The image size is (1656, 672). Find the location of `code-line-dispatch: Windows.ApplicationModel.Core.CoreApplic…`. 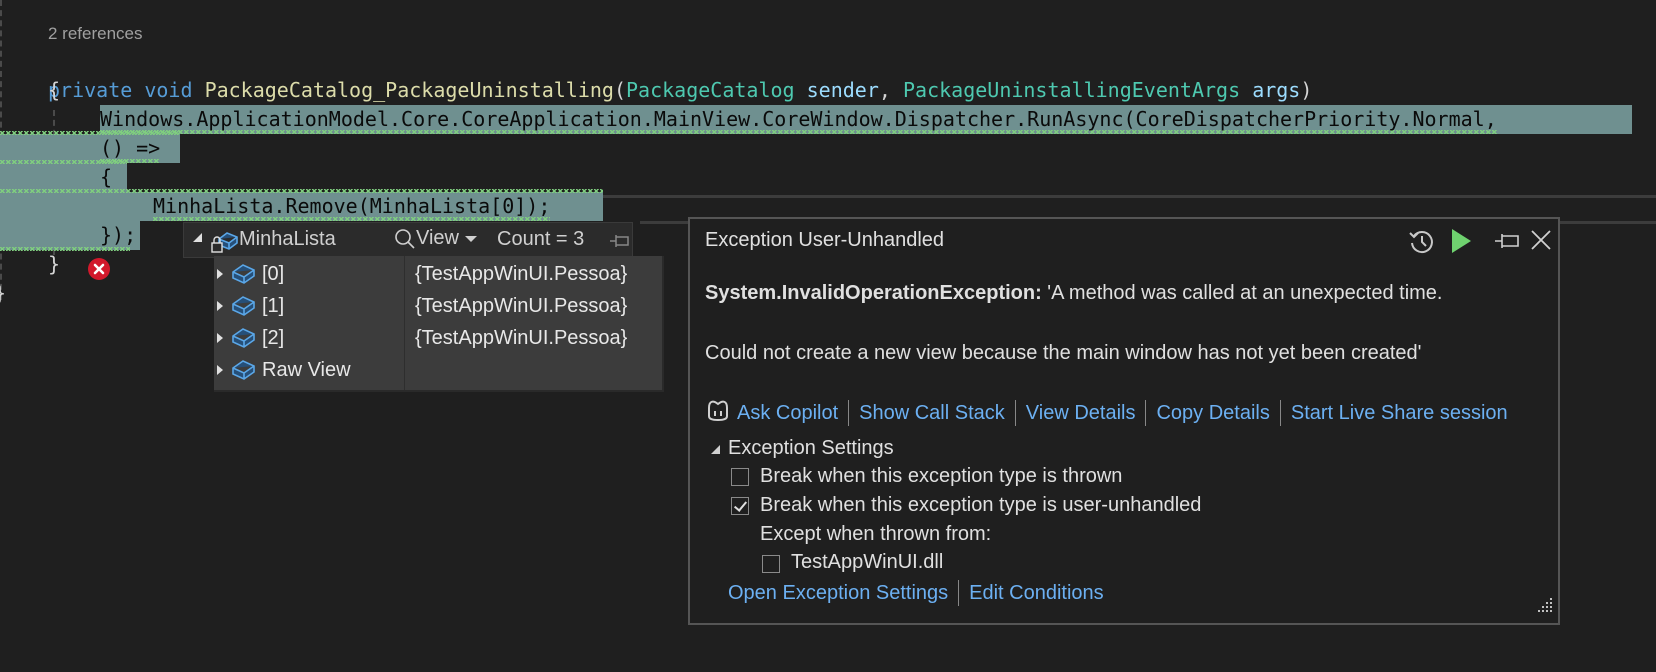

code-line-dispatch: Windows.ApplicationModel.Core.CoreApplic… is located at coordinates (798, 119).